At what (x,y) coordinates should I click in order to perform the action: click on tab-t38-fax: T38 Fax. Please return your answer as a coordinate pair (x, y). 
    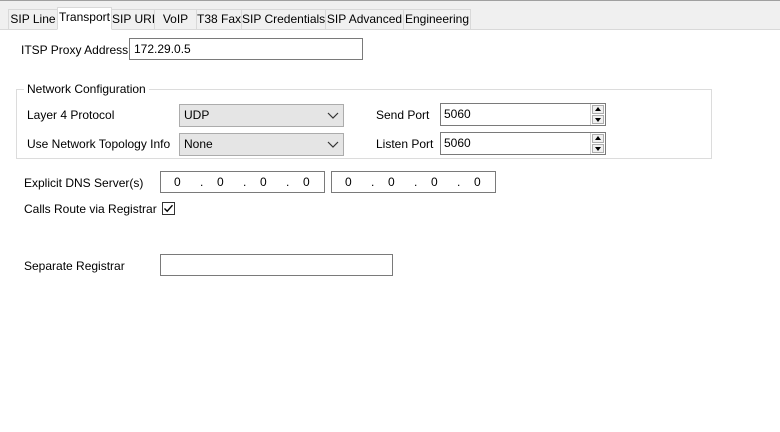
    Looking at the image, I should click on (219, 19).